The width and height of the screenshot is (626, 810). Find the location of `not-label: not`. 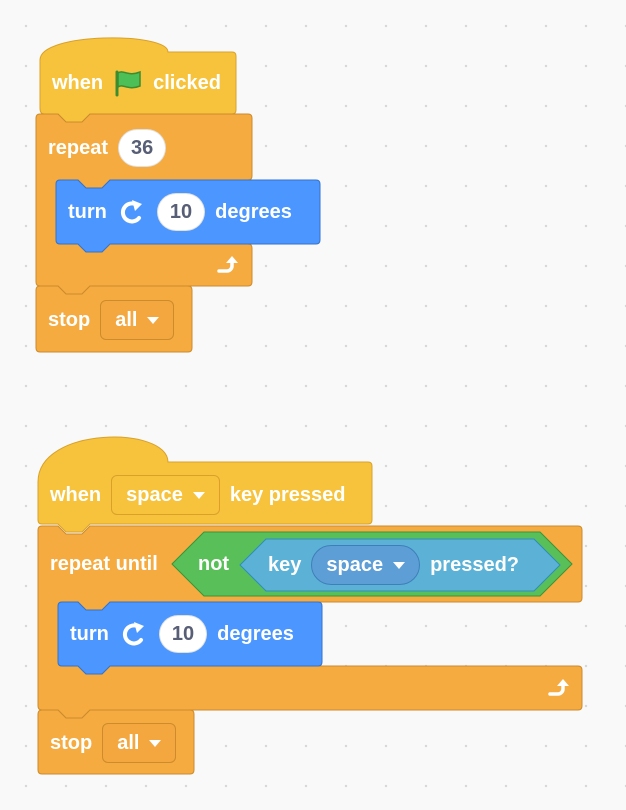

not-label: not is located at coordinates (214, 564).